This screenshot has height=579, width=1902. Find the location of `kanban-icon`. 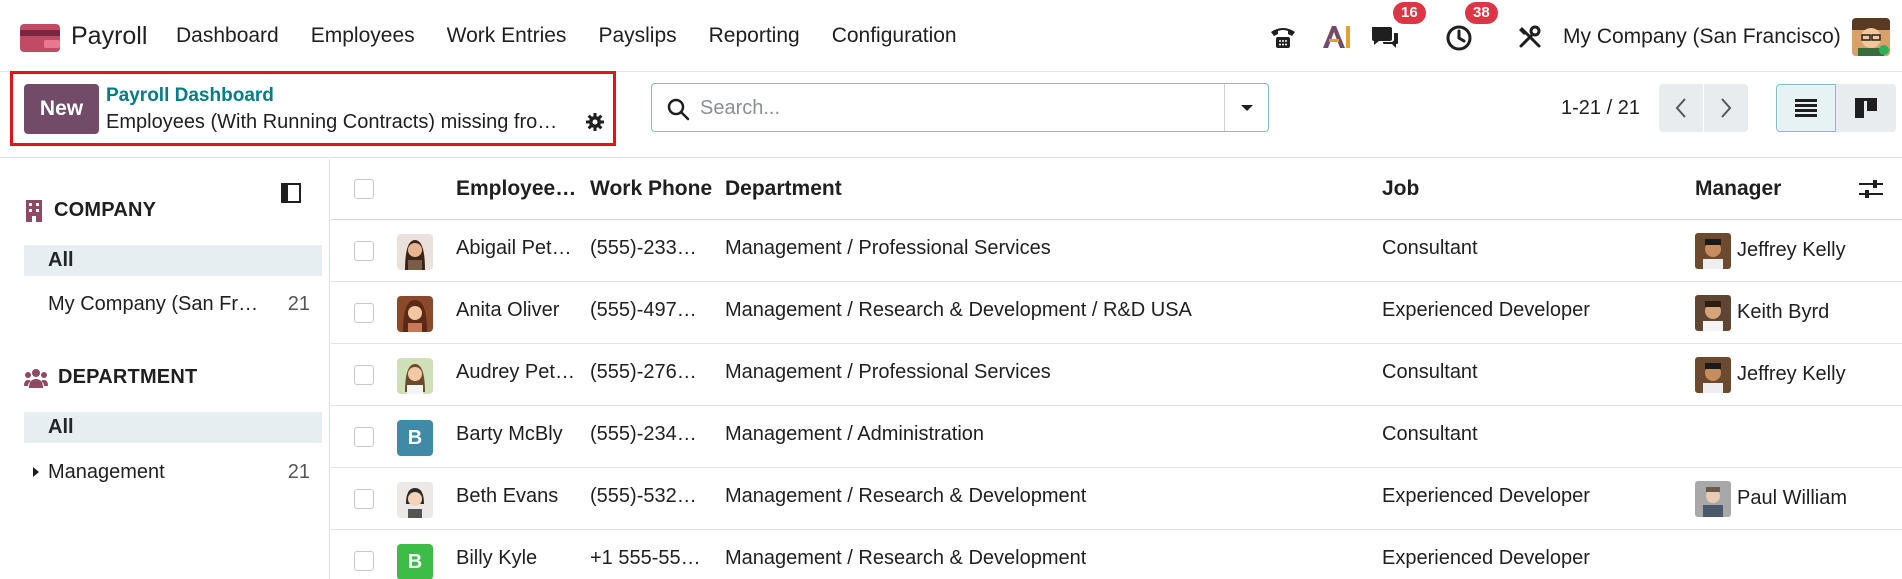

kanban-icon is located at coordinates (1866, 108).